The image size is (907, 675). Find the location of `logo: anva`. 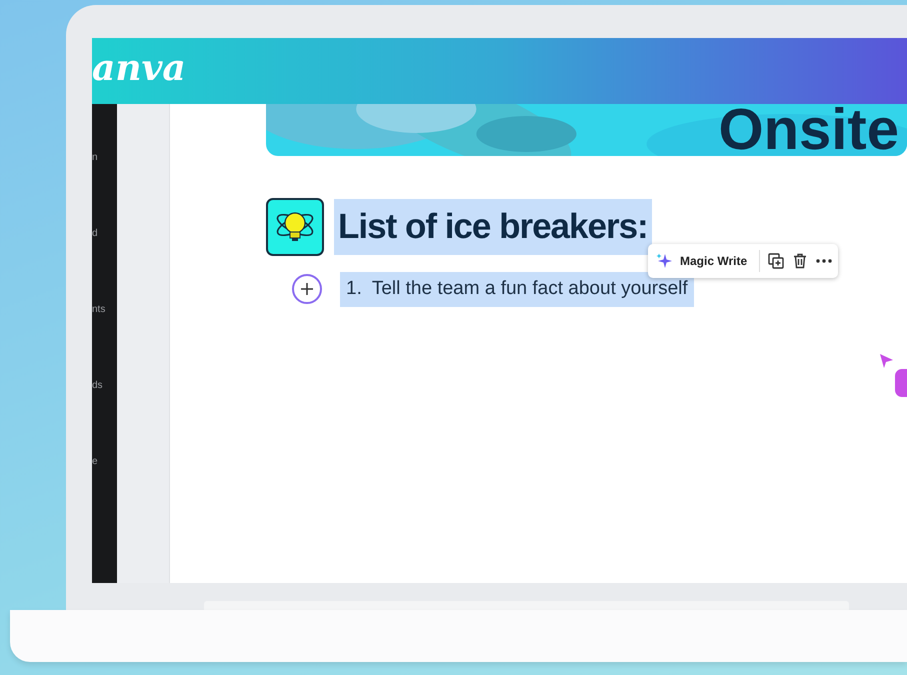

logo: anva is located at coordinates (139, 69).